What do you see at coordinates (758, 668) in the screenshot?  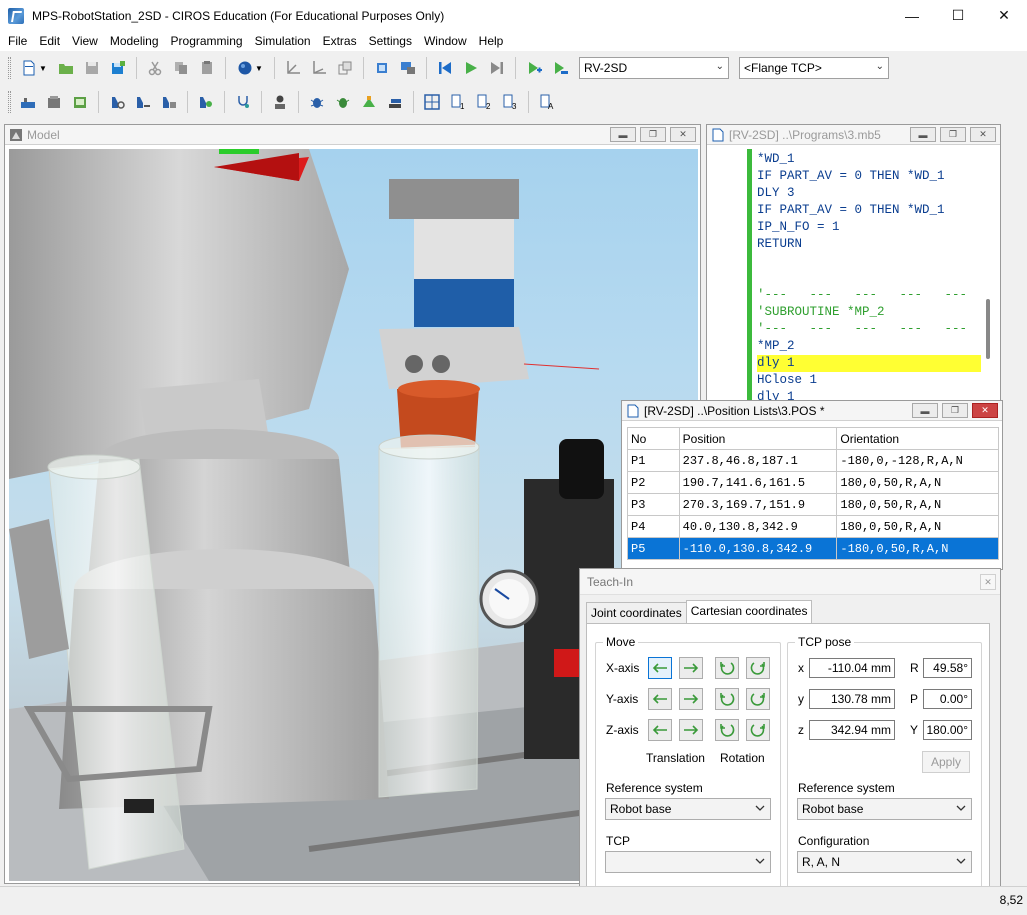 I see `x-rotate-cw-button` at bounding box center [758, 668].